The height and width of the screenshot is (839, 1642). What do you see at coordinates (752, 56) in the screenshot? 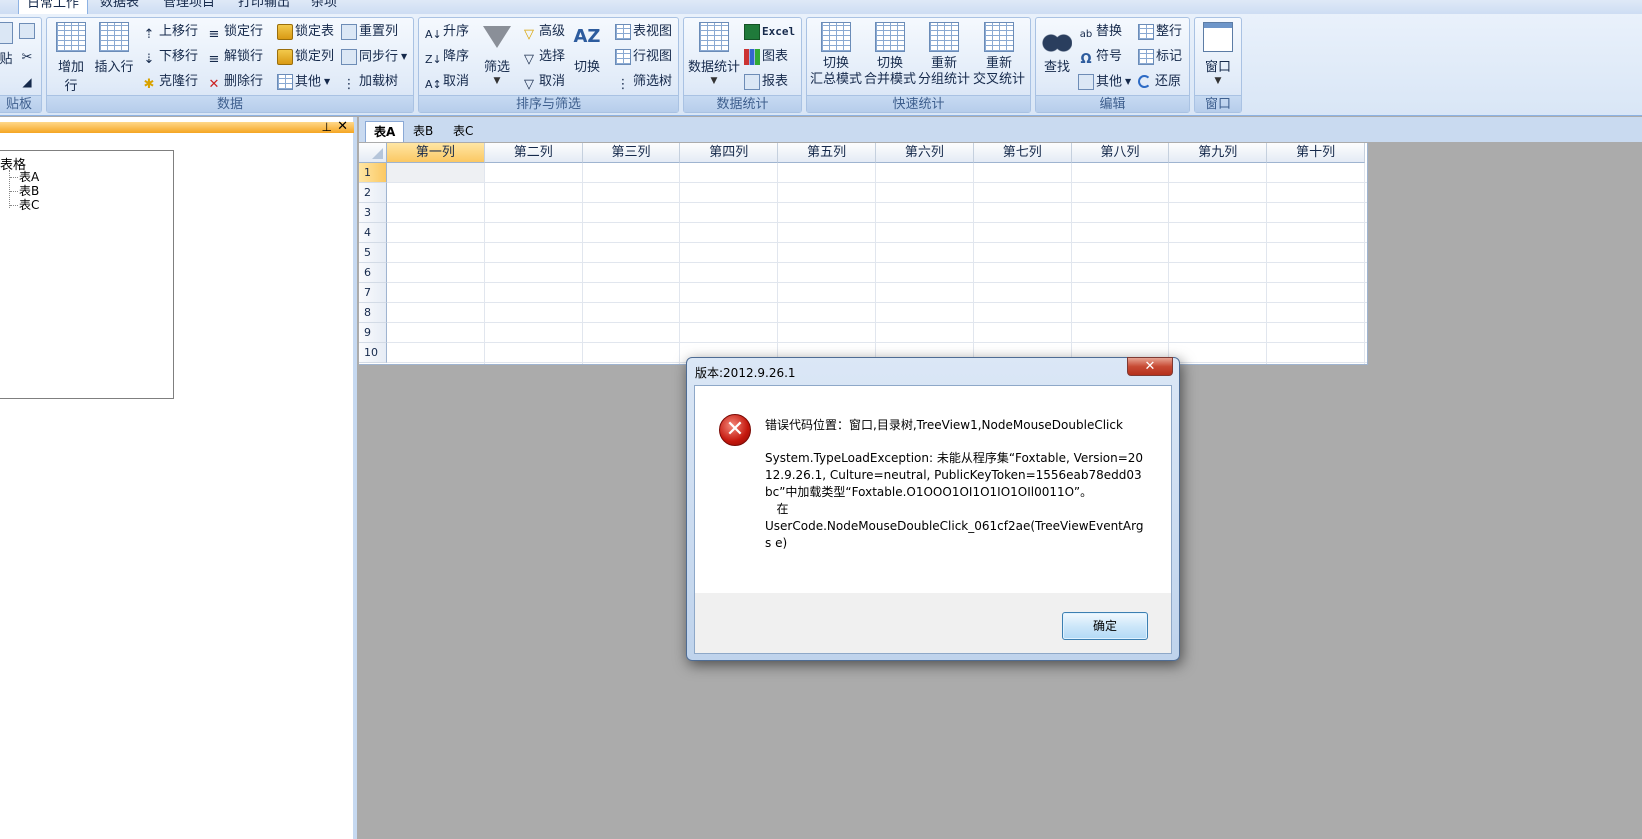
I see `chart-icon` at bounding box center [752, 56].